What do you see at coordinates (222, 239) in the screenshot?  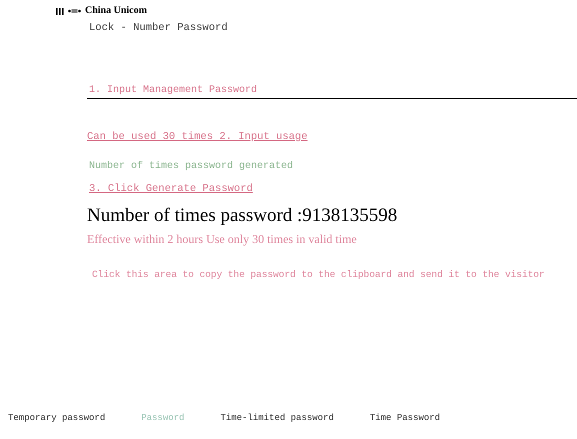 I see `validity-note: Effective within 2 hours Use only 30 times in valid time` at bounding box center [222, 239].